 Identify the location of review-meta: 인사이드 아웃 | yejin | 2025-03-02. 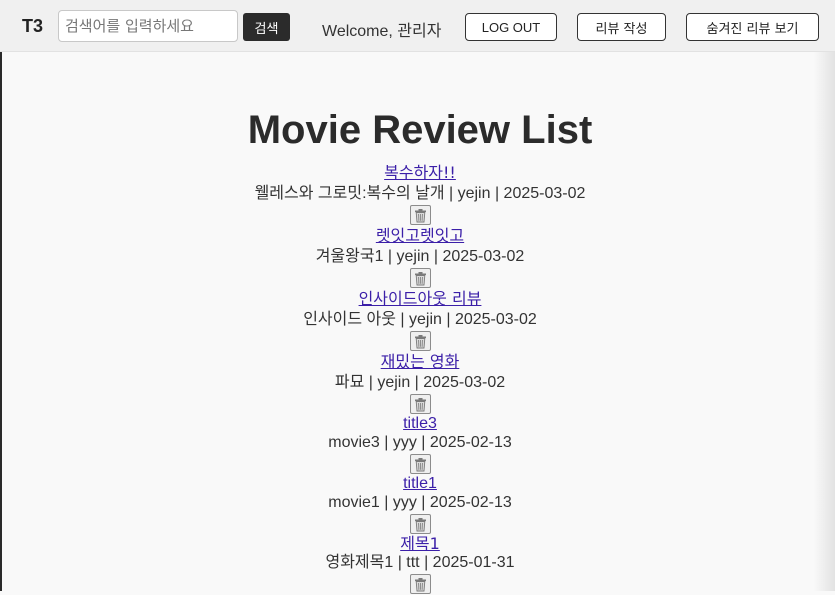
(417, 320).